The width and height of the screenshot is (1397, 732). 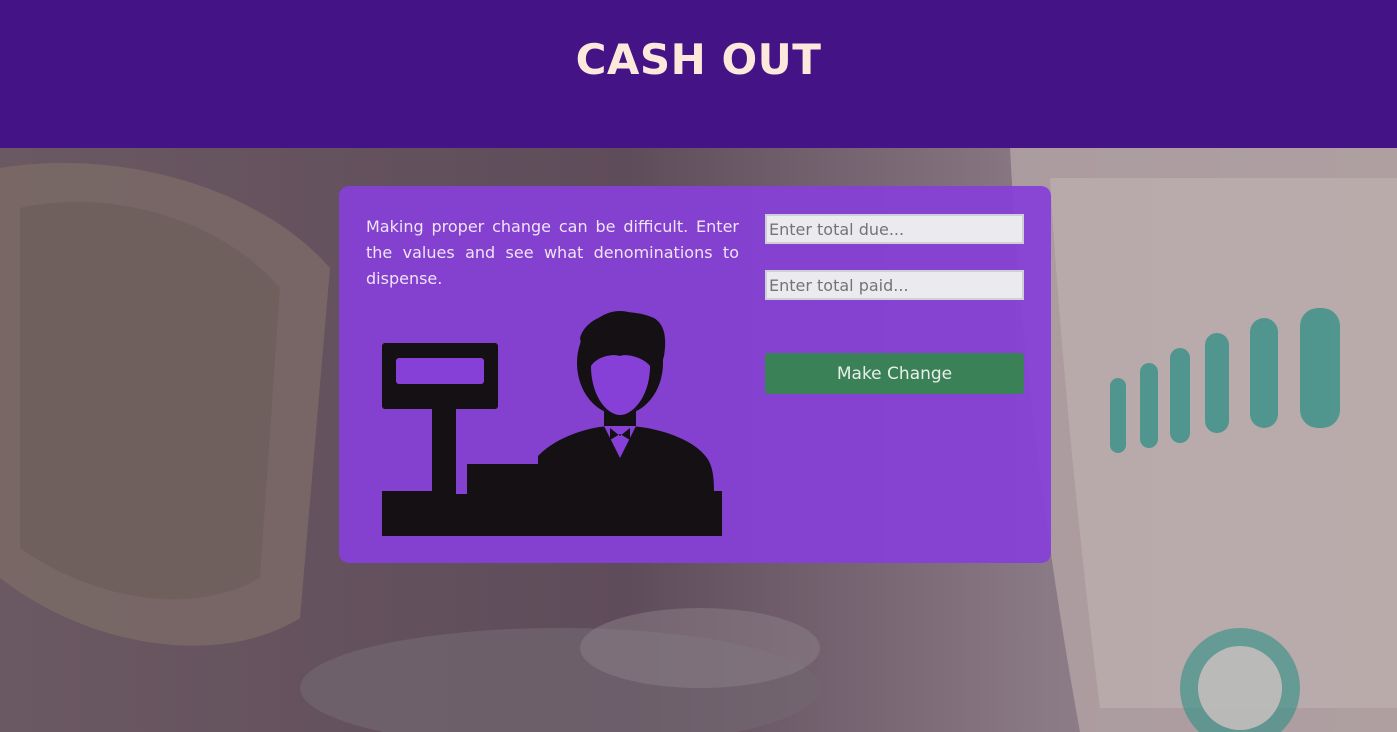 I want to click on total-paid-input, so click(x=894, y=285).